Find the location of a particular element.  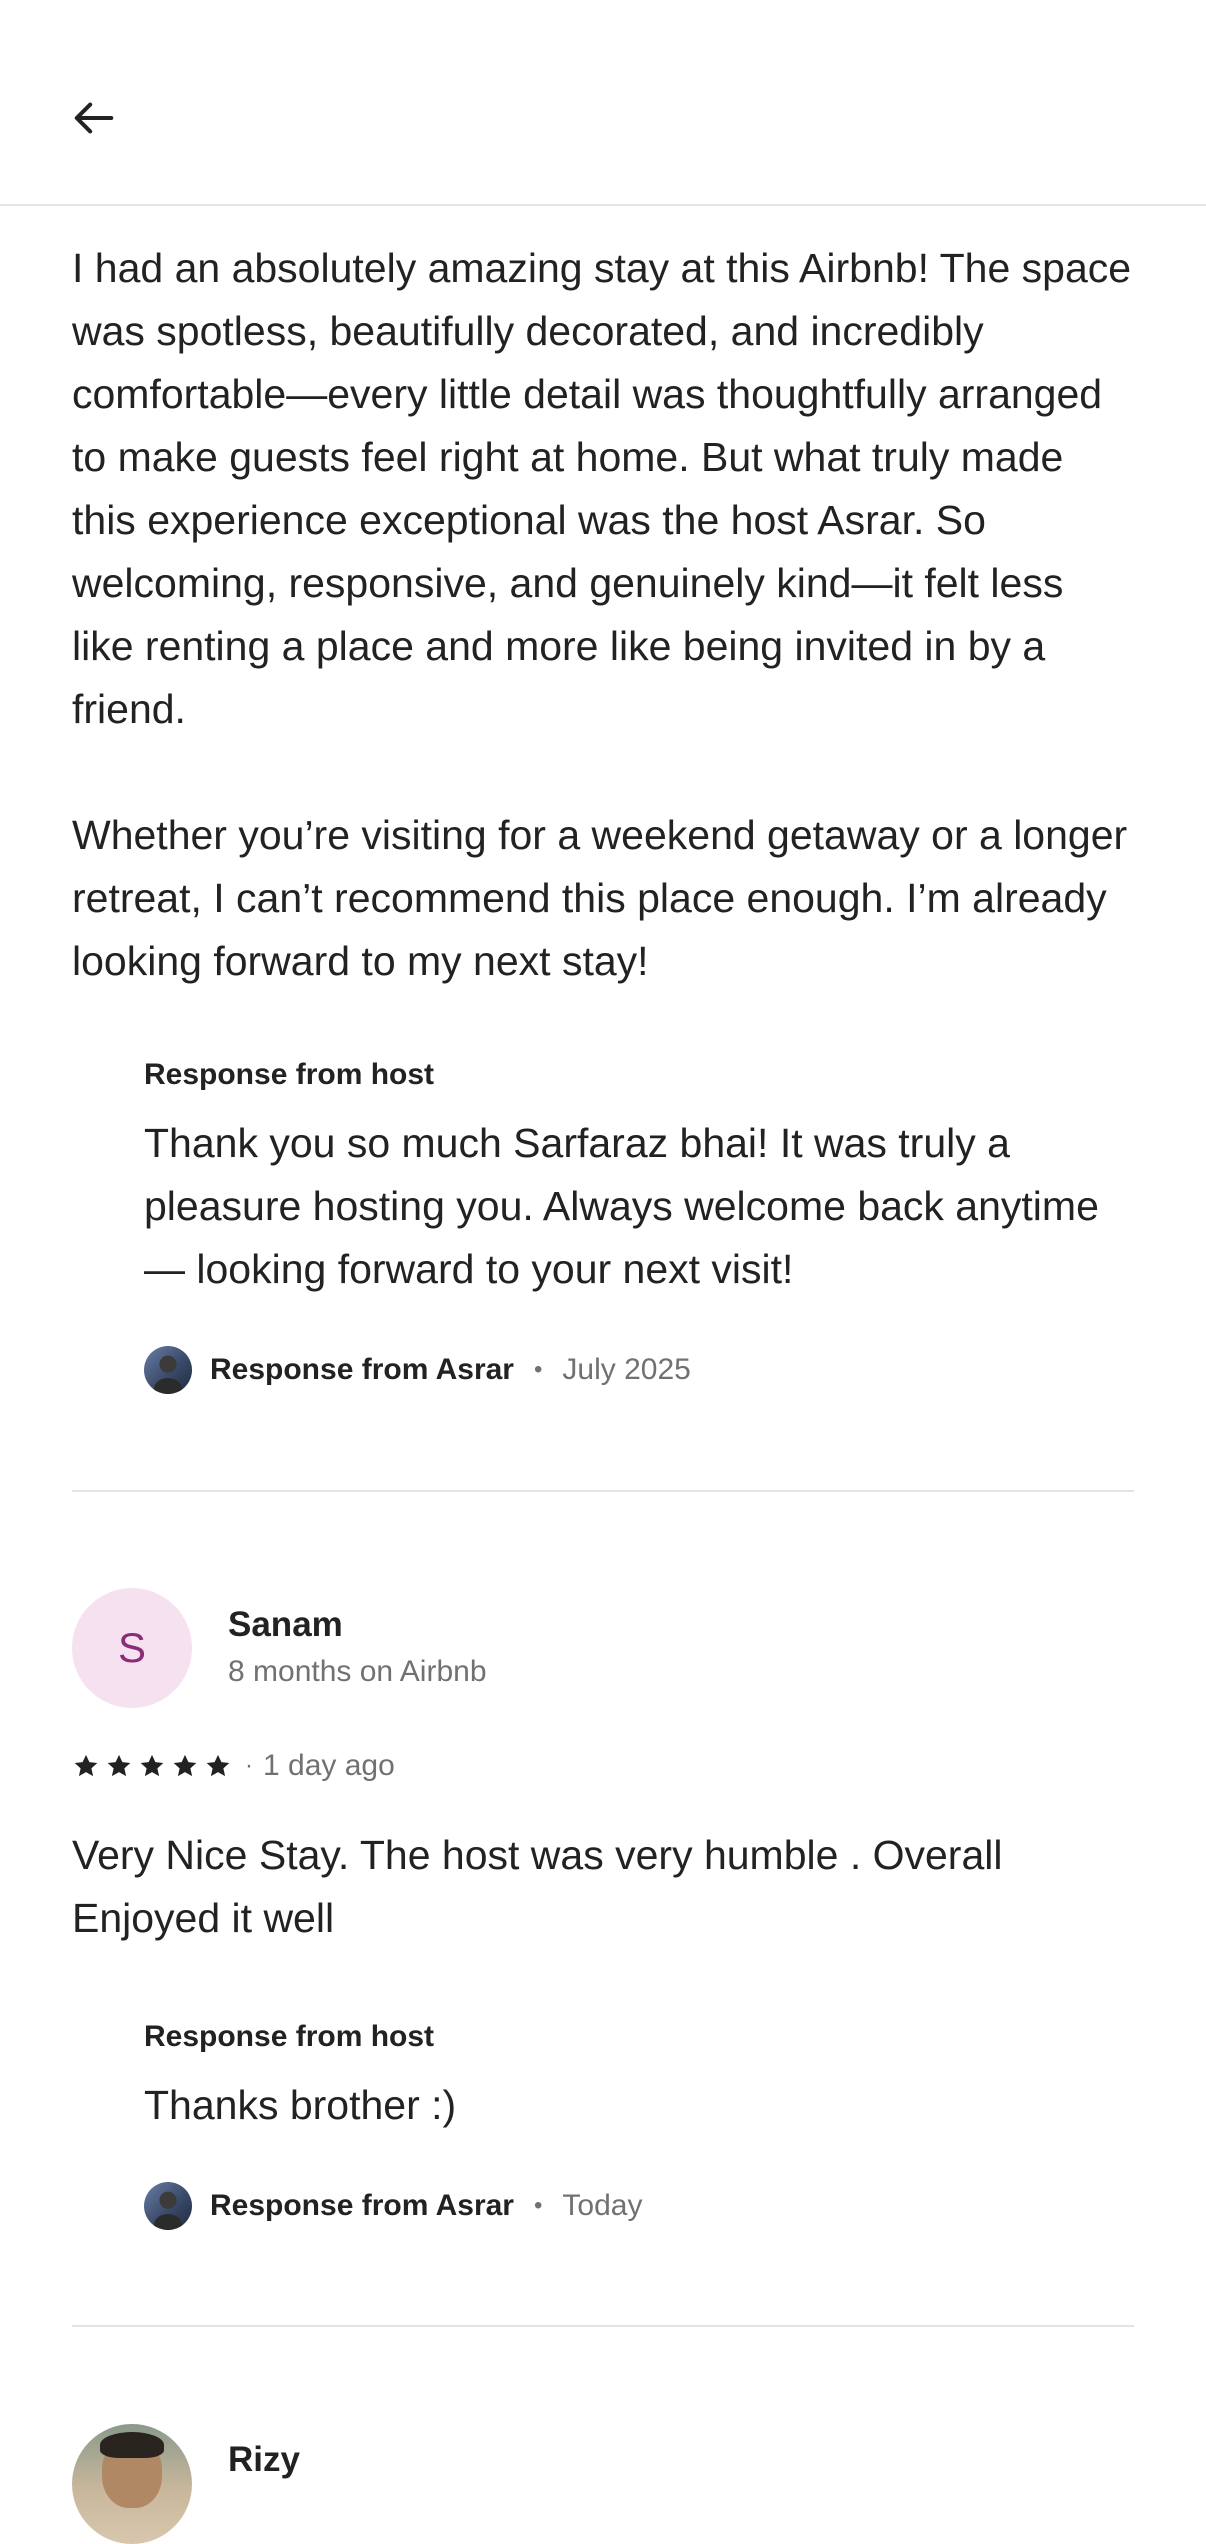

arrow-left-icon is located at coordinates (94, 118).